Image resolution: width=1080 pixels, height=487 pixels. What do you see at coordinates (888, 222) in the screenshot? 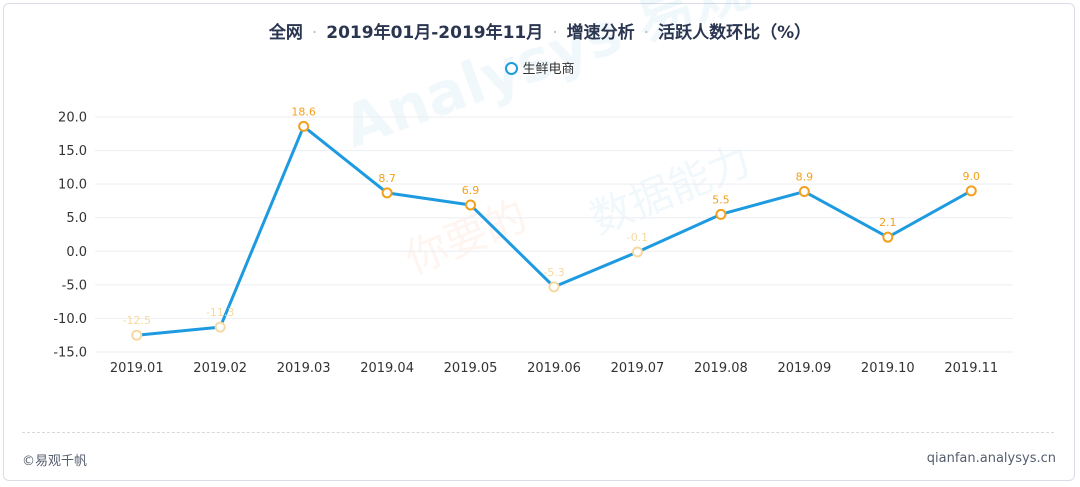
I see `data-label: 2.1` at bounding box center [888, 222].